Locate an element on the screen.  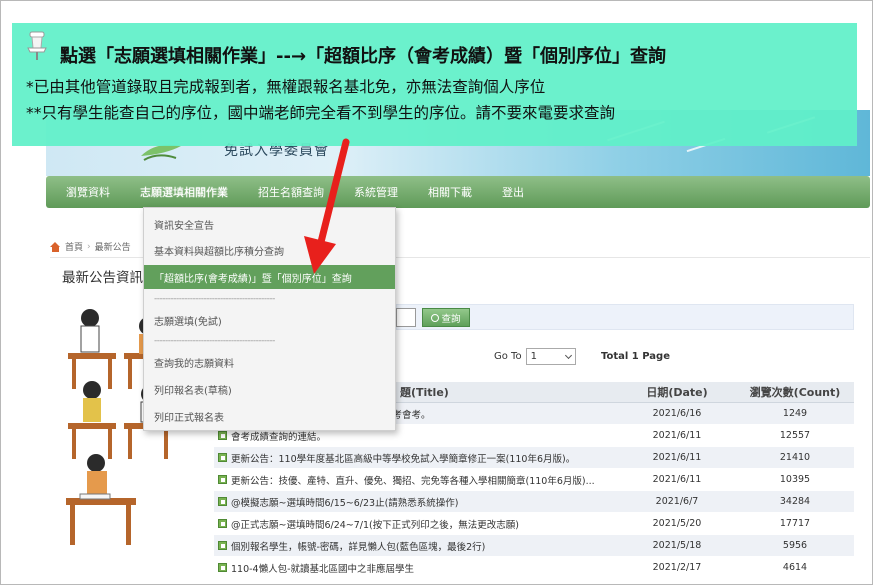
page-select-value: 1 is located at coordinates (533, 356).